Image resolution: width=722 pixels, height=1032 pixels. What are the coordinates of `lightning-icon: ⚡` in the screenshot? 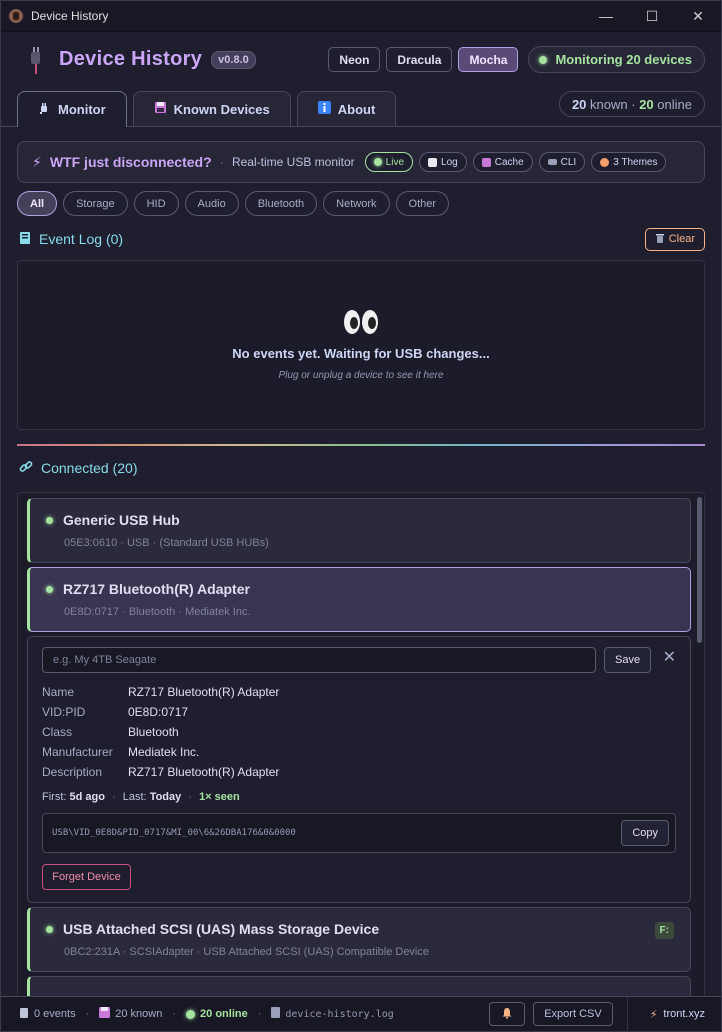 It's located at (37, 161).